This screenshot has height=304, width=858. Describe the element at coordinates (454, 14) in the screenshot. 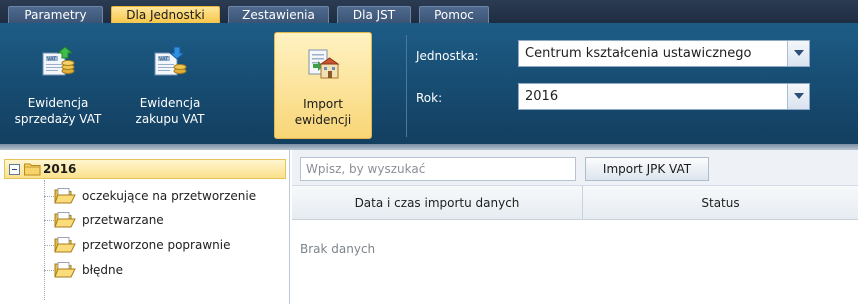

I see `tab-pomoc: Pomoc` at that location.